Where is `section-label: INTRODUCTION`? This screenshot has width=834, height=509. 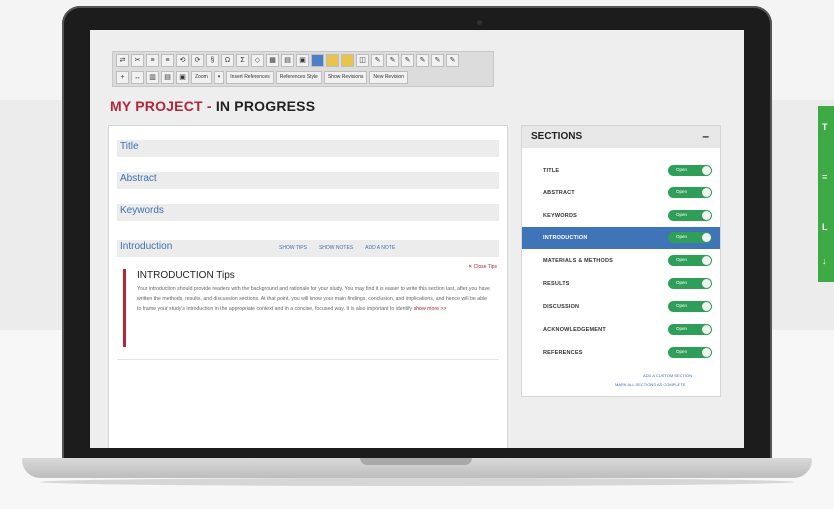 section-label: INTRODUCTION is located at coordinates (565, 238).